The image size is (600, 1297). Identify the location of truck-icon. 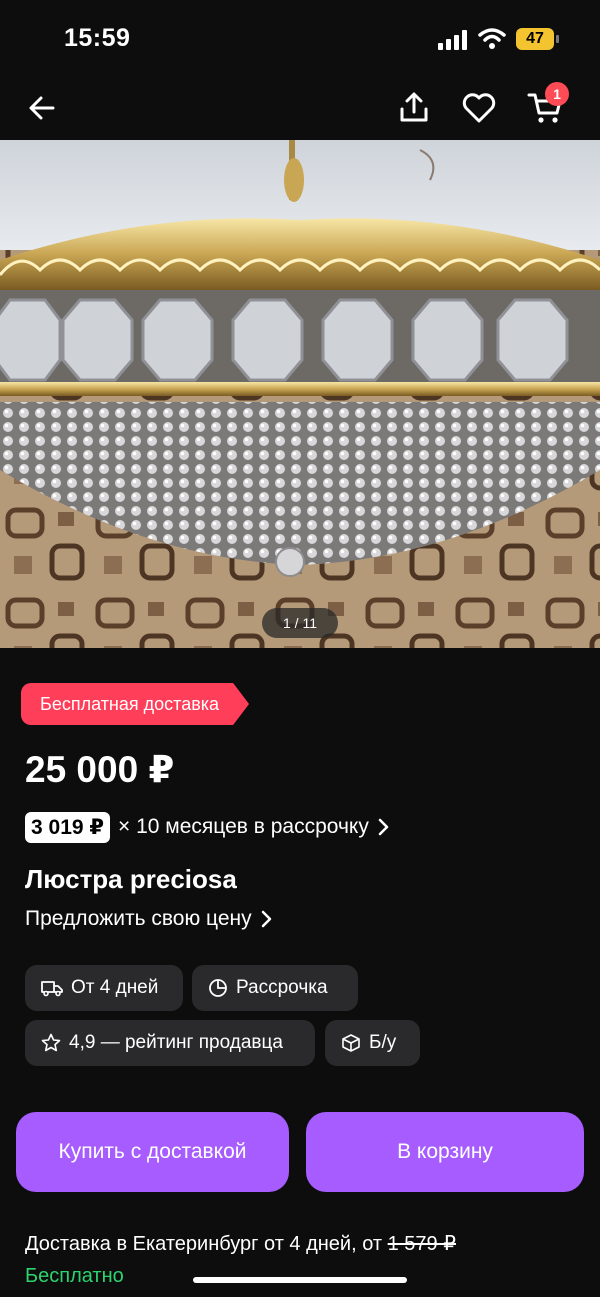
(52, 989).